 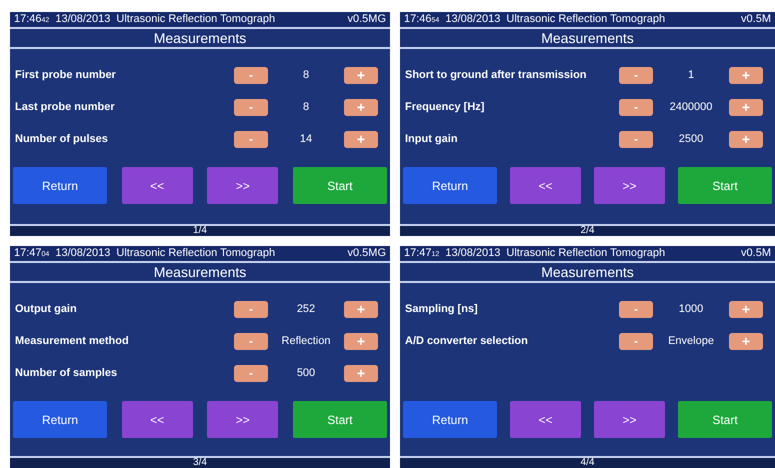 I want to click on setting-label: A/D converter selection, so click(x=467, y=341).